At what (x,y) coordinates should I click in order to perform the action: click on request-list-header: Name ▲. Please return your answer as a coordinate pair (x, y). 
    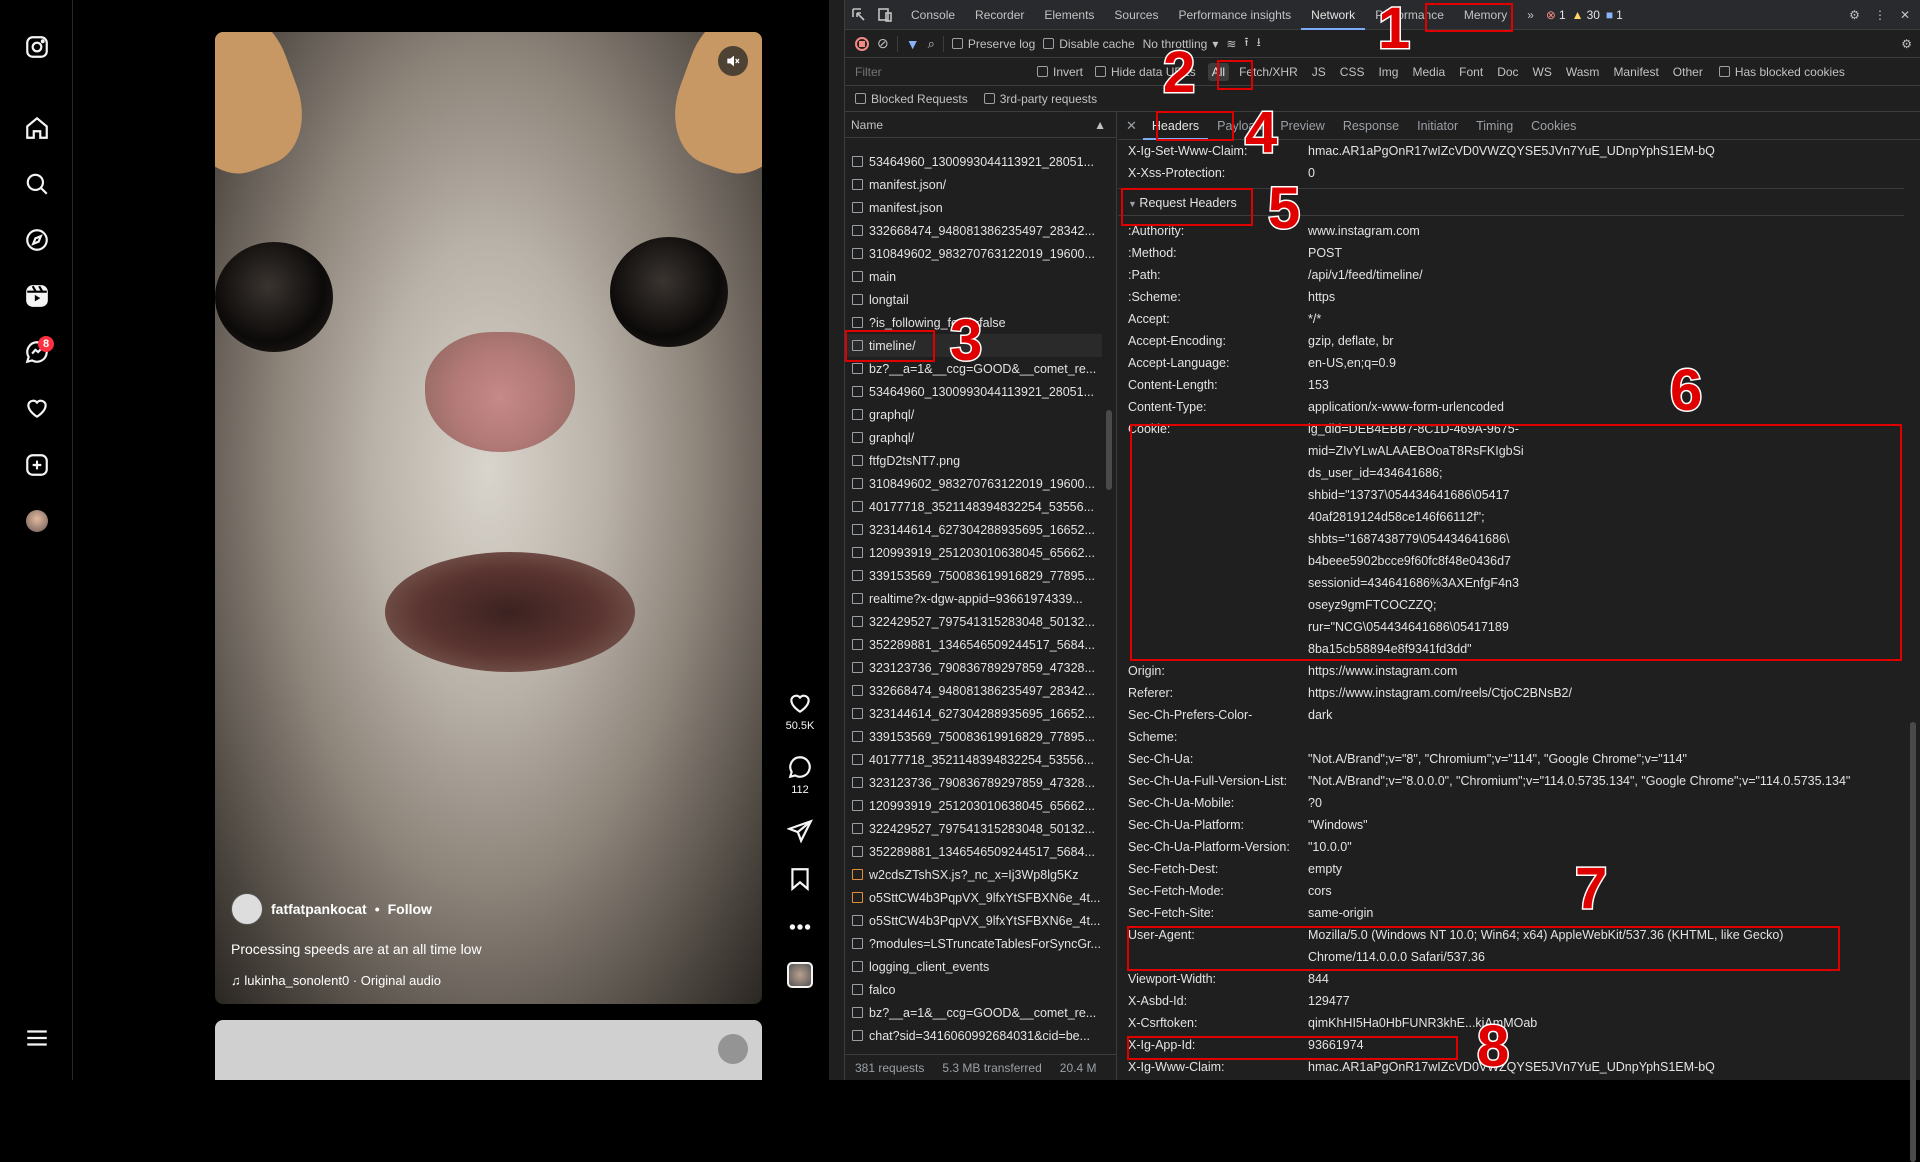
    Looking at the image, I should click on (980, 125).